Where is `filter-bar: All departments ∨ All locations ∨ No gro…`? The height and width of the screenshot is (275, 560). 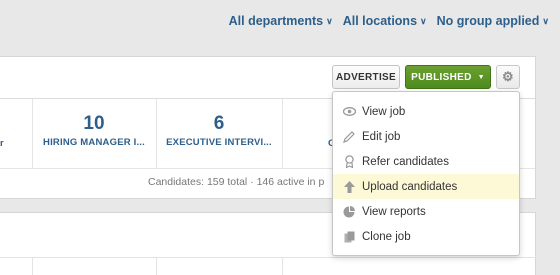 filter-bar: All departments ∨ All locations ∨ No gro… is located at coordinates (389, 21).